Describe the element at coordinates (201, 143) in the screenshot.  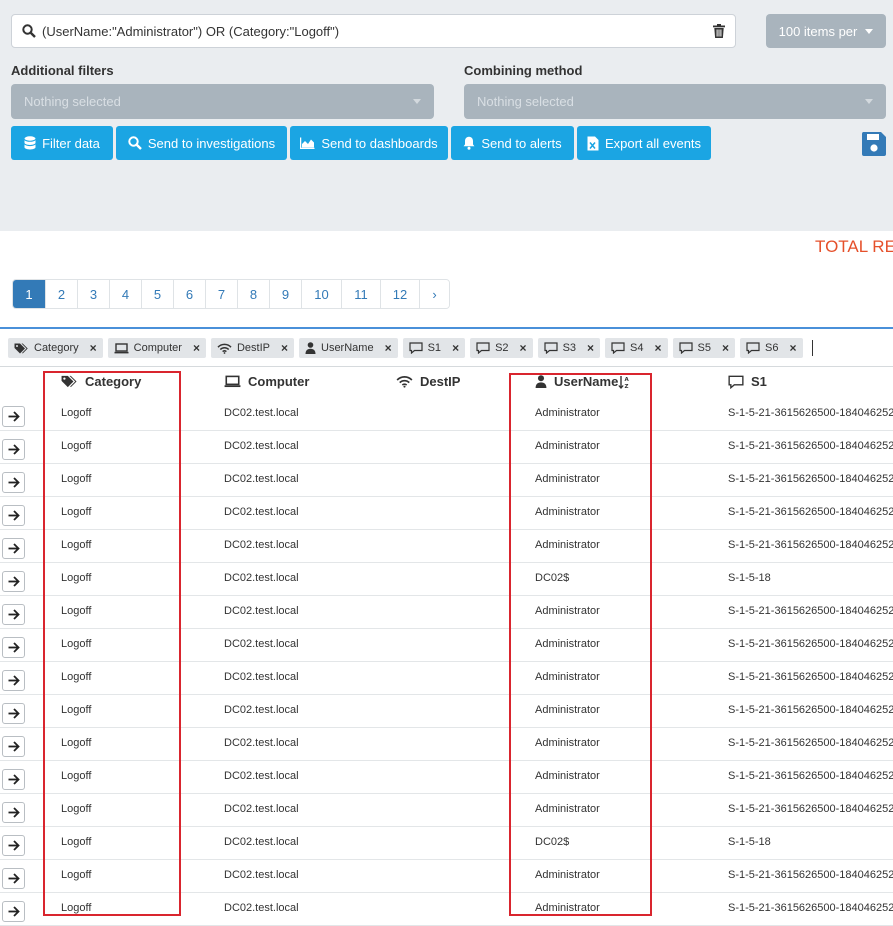
I see `send-to-investigations-button: Send to investigations` at that location.